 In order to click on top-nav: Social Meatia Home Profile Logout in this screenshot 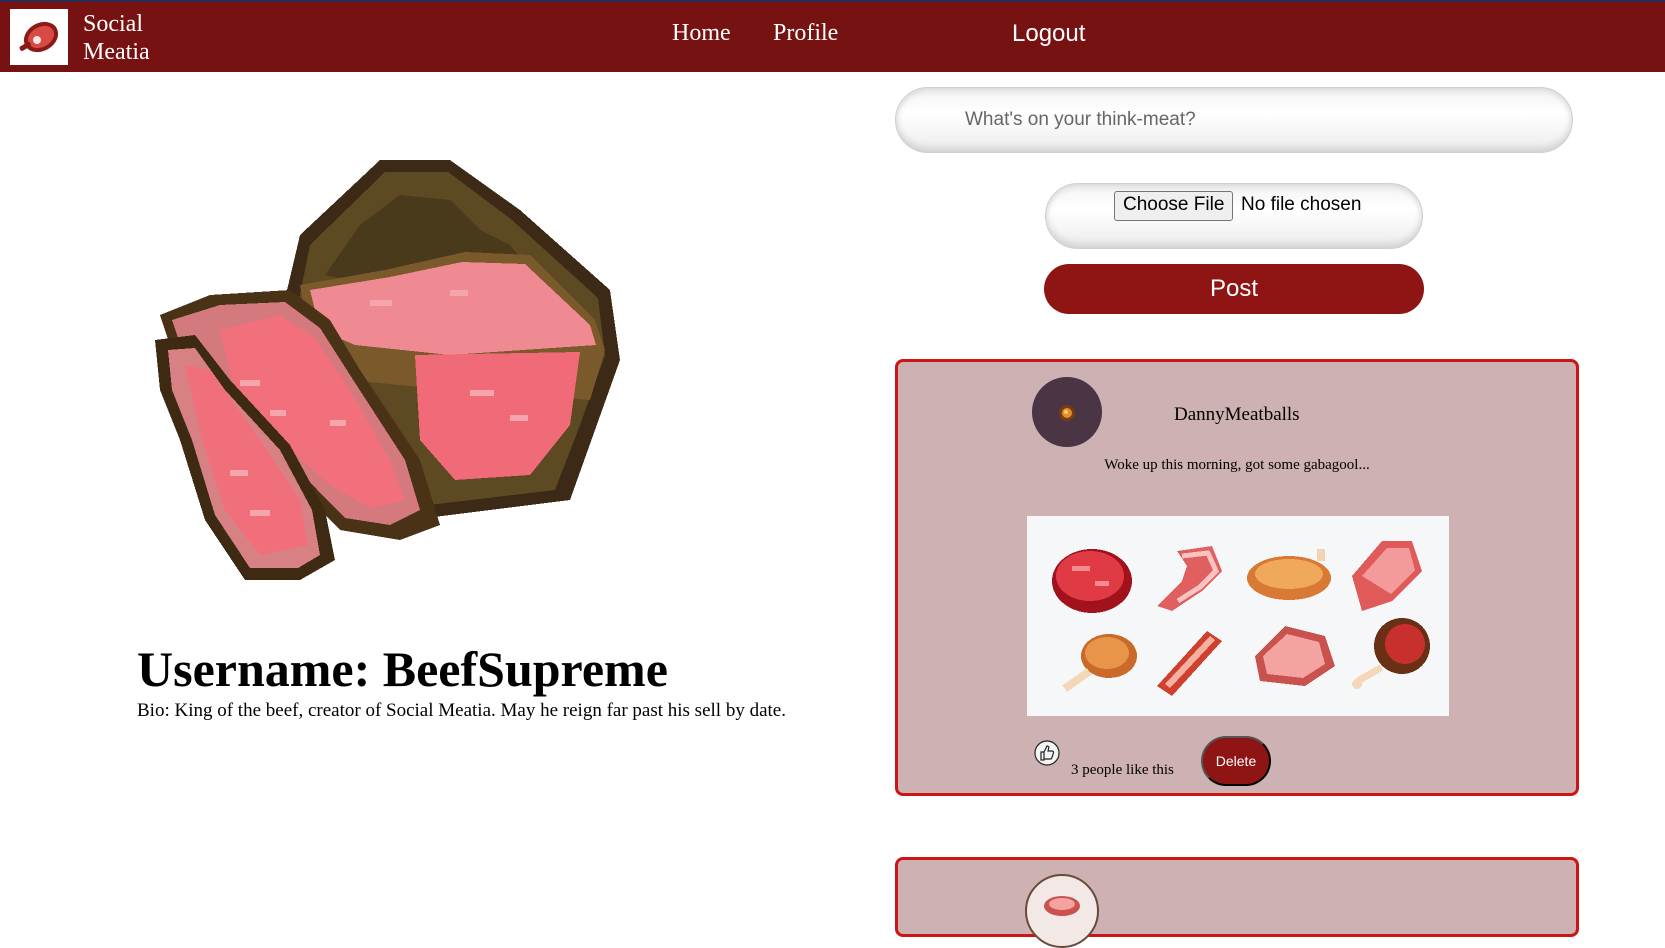, I will do `click(832, 36)`.